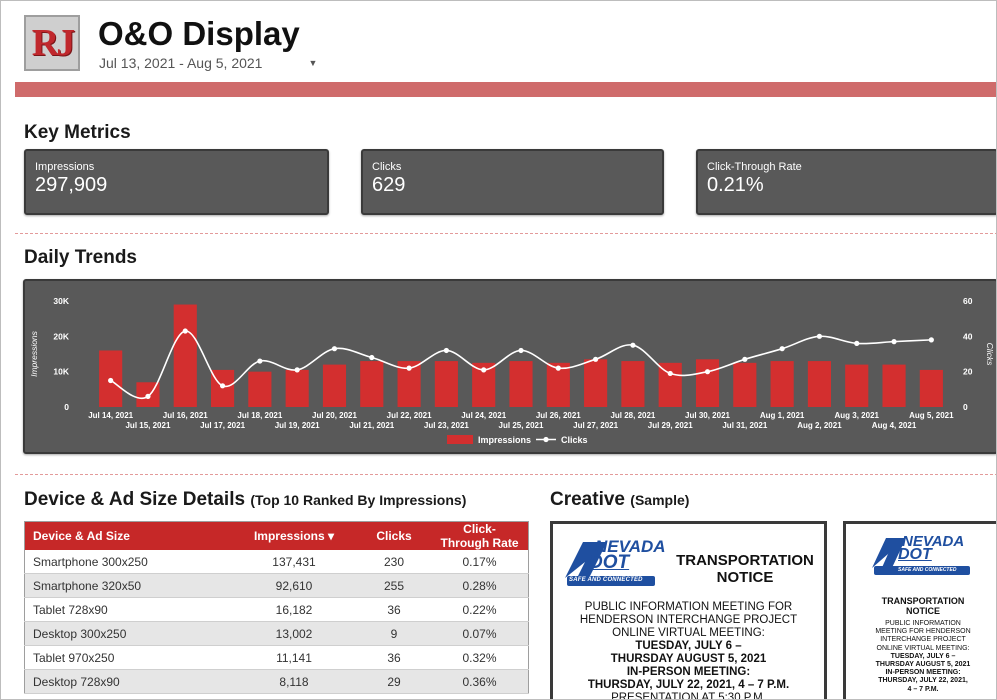 Image resolution: width=997 pixels, height=700 pixels. Describe the element at coordinates (965, 407) in the screenshot. I see `y2-tick-label: 0` at that location.